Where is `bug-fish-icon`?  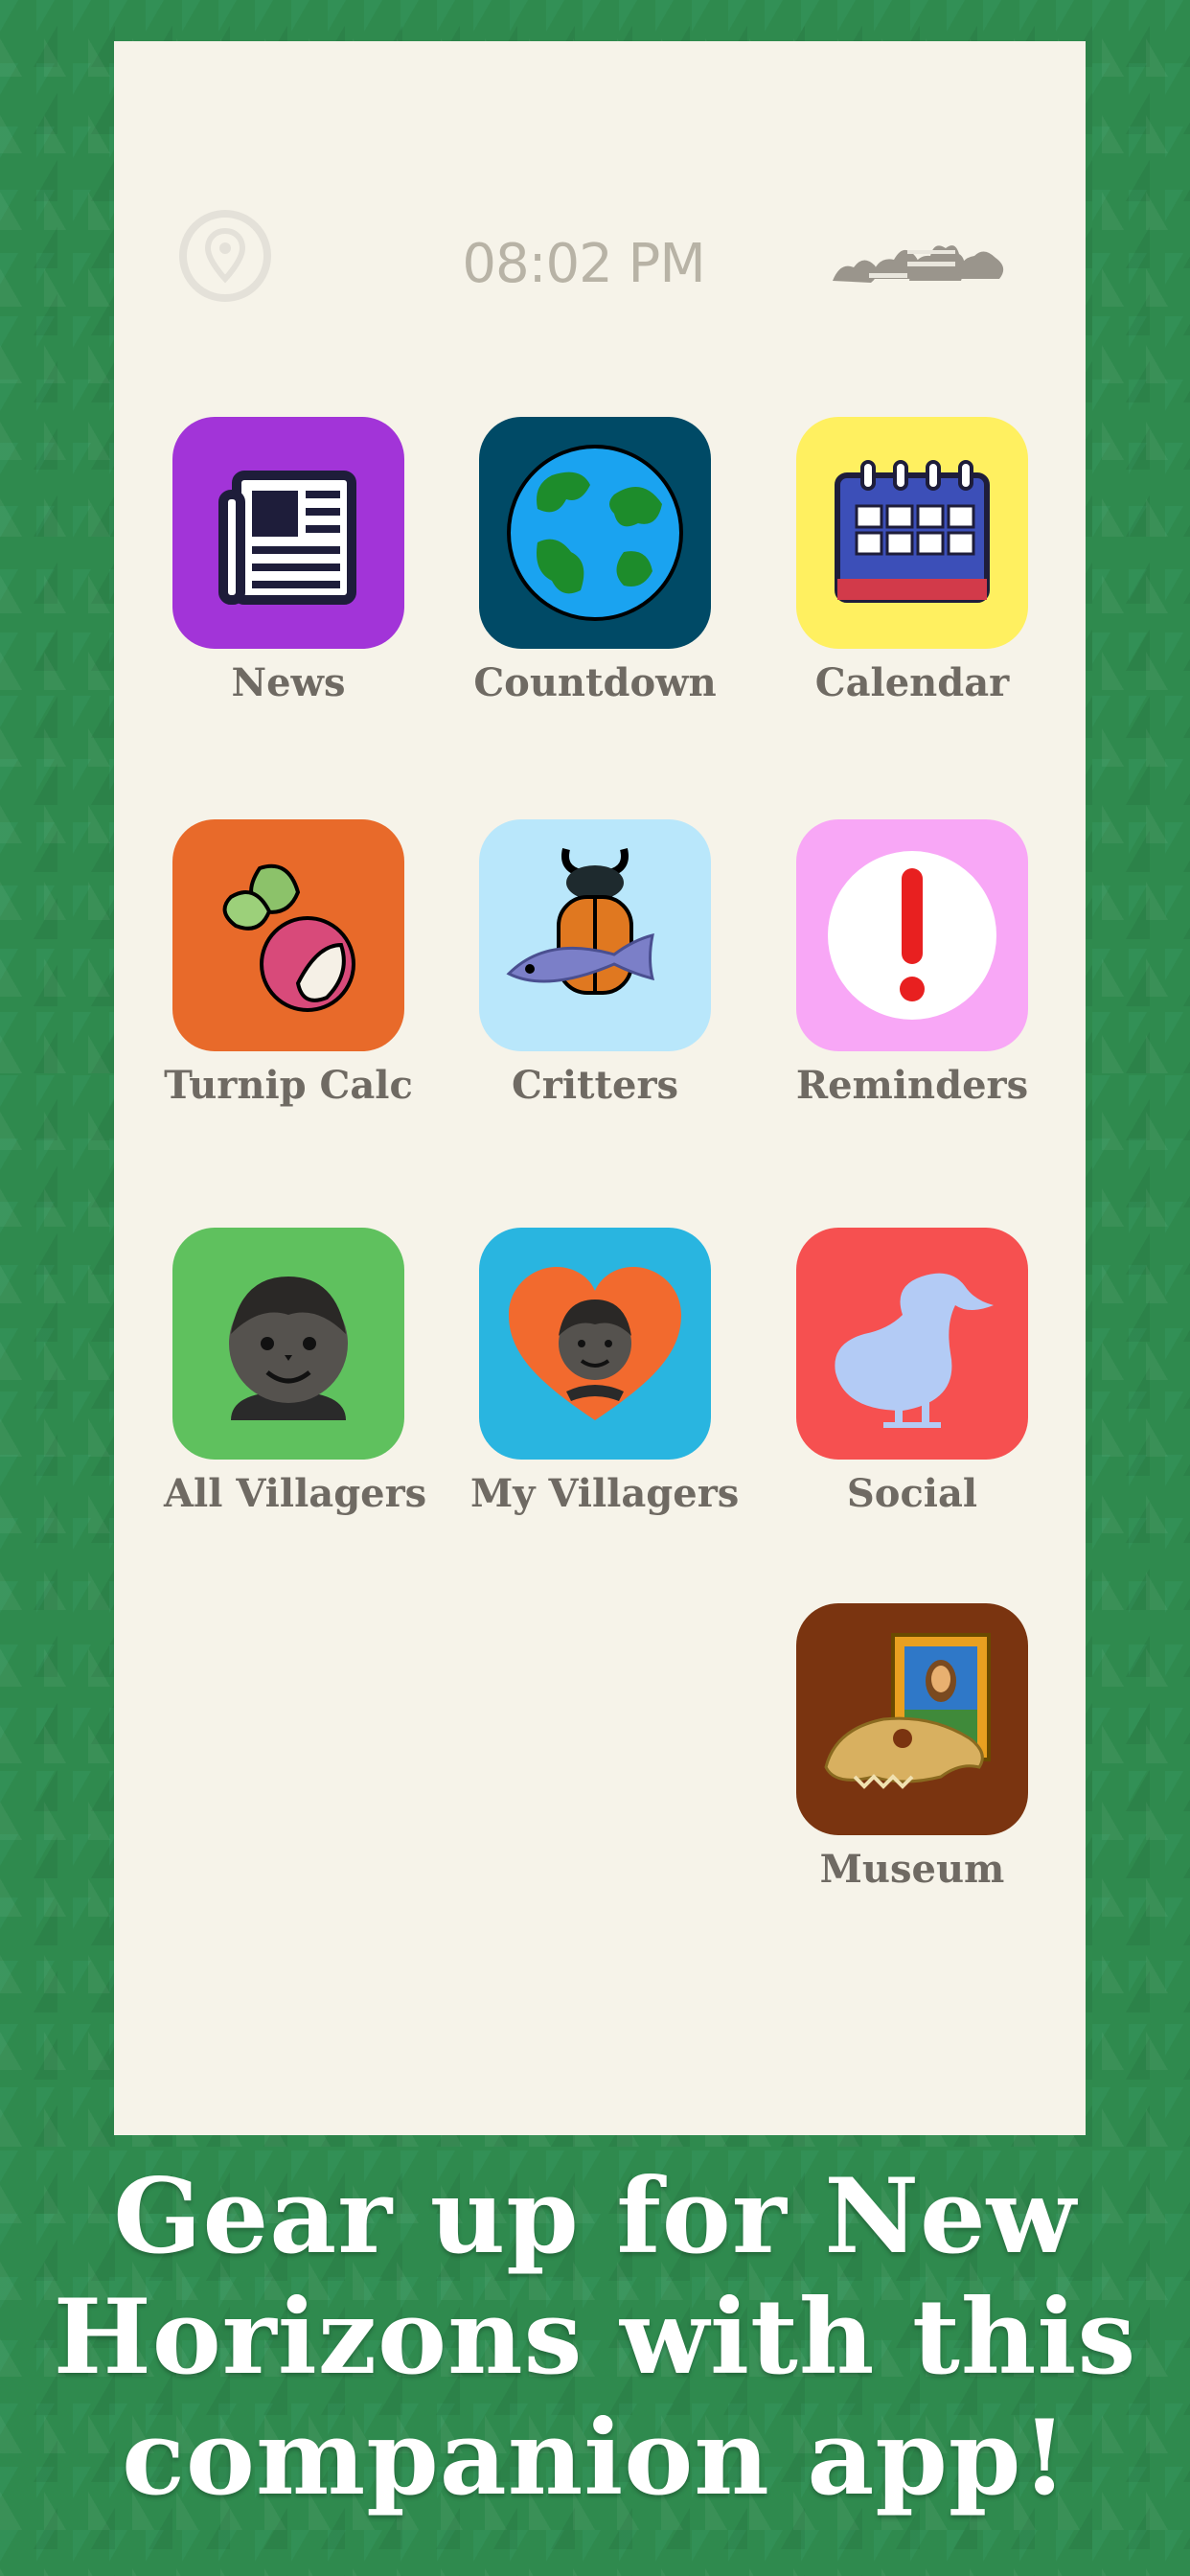
bug-fish-icon is located at coordinates (595, 935).